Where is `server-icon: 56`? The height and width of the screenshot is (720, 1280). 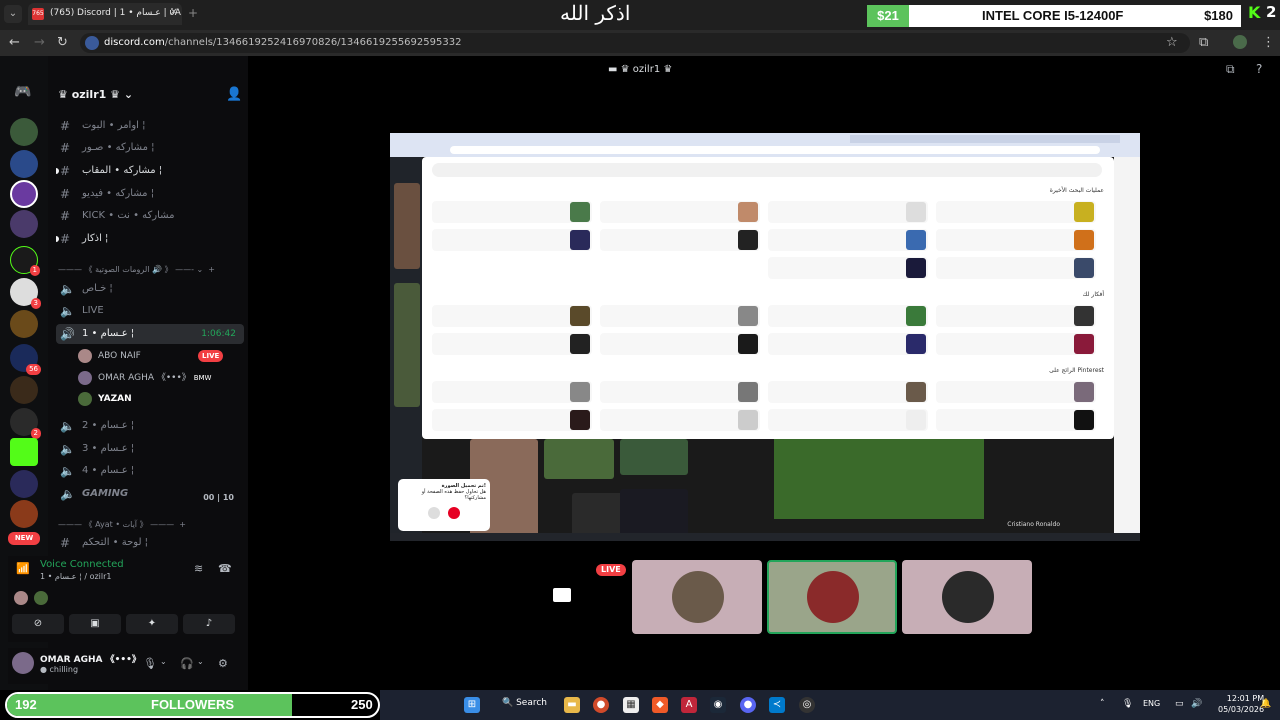
server-icon: 56 is located at coordinates (25, 359).